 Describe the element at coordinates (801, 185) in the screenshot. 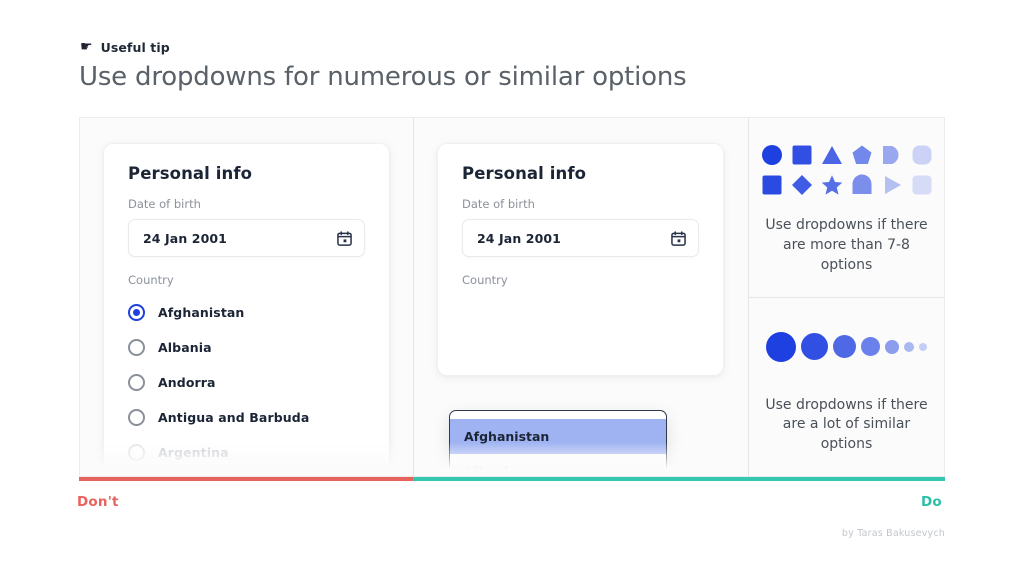

I see `diamond-shape` at that location.